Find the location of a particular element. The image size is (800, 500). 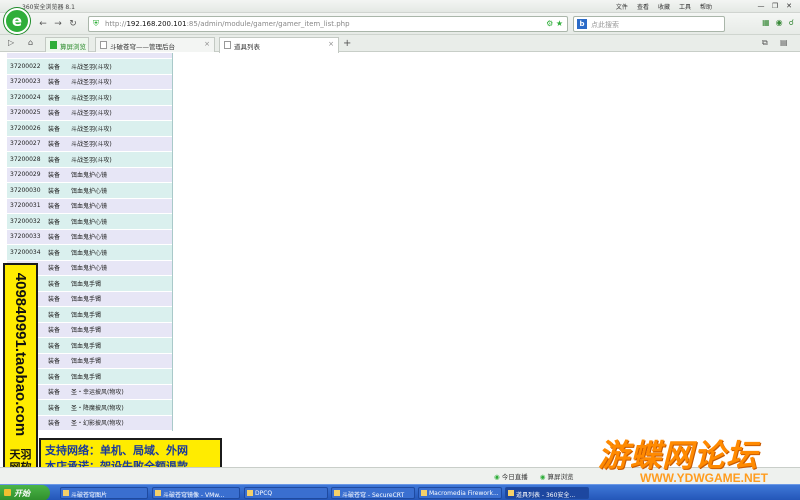

table-row: 37200030 装备 饵血鬼护心镜 is located at coordinates (89, 191).